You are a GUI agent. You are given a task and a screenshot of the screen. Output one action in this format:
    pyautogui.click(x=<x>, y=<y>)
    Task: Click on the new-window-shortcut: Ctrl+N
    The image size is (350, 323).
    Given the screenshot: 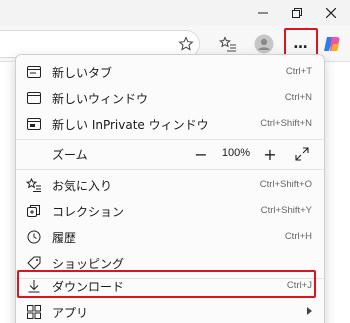 What is the action you would take?
    pyautogui.click(x=298, y=97)
    